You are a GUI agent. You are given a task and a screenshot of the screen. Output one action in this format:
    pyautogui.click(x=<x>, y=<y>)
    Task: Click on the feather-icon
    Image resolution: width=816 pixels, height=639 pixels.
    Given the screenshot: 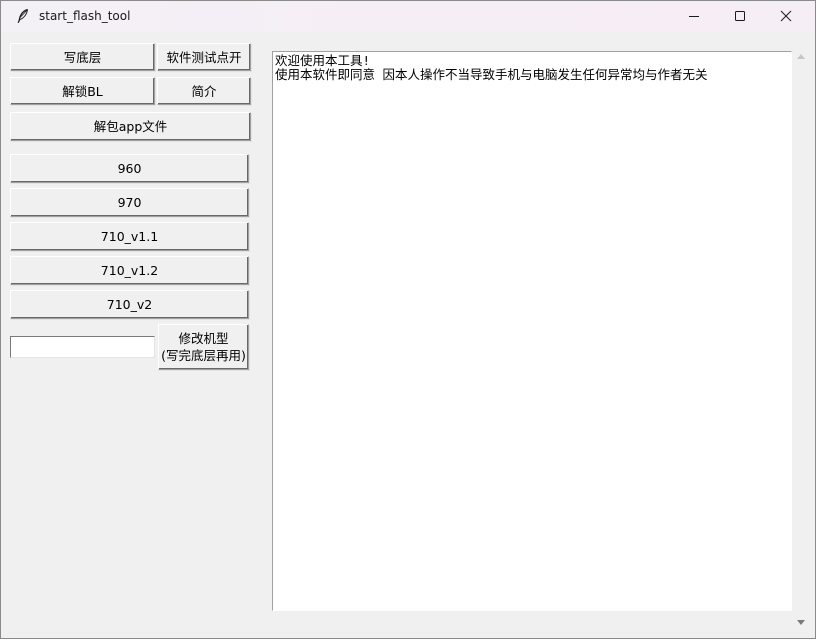 What is the action you would take?
    pyautogui.click(x=23, y=16)
    